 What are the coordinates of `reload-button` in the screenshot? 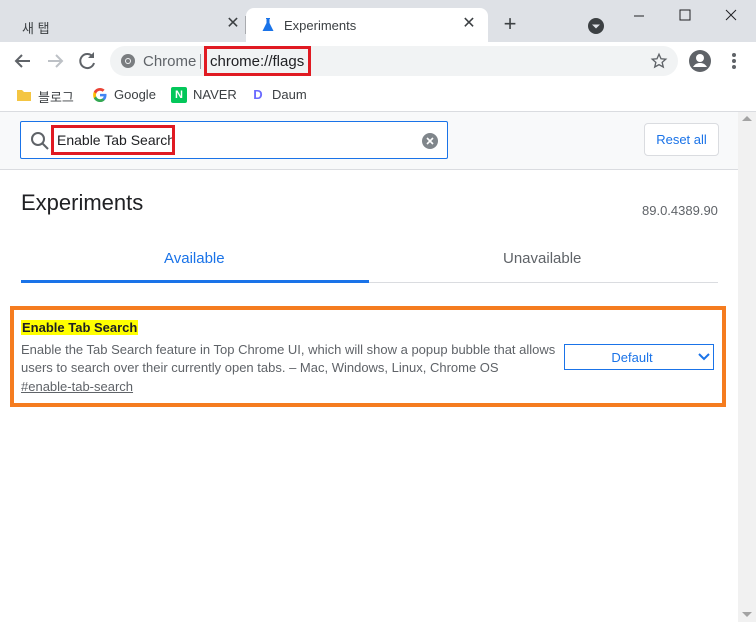 It's located at (87, 61).